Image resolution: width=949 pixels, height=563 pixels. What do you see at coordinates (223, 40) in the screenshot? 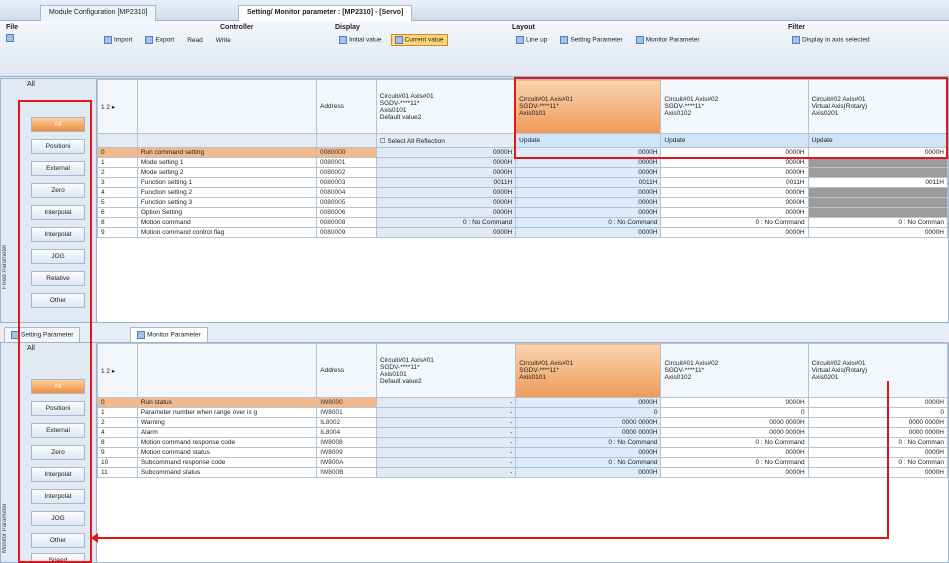
I see `write-button: Write` at bounding box center [223, 40].